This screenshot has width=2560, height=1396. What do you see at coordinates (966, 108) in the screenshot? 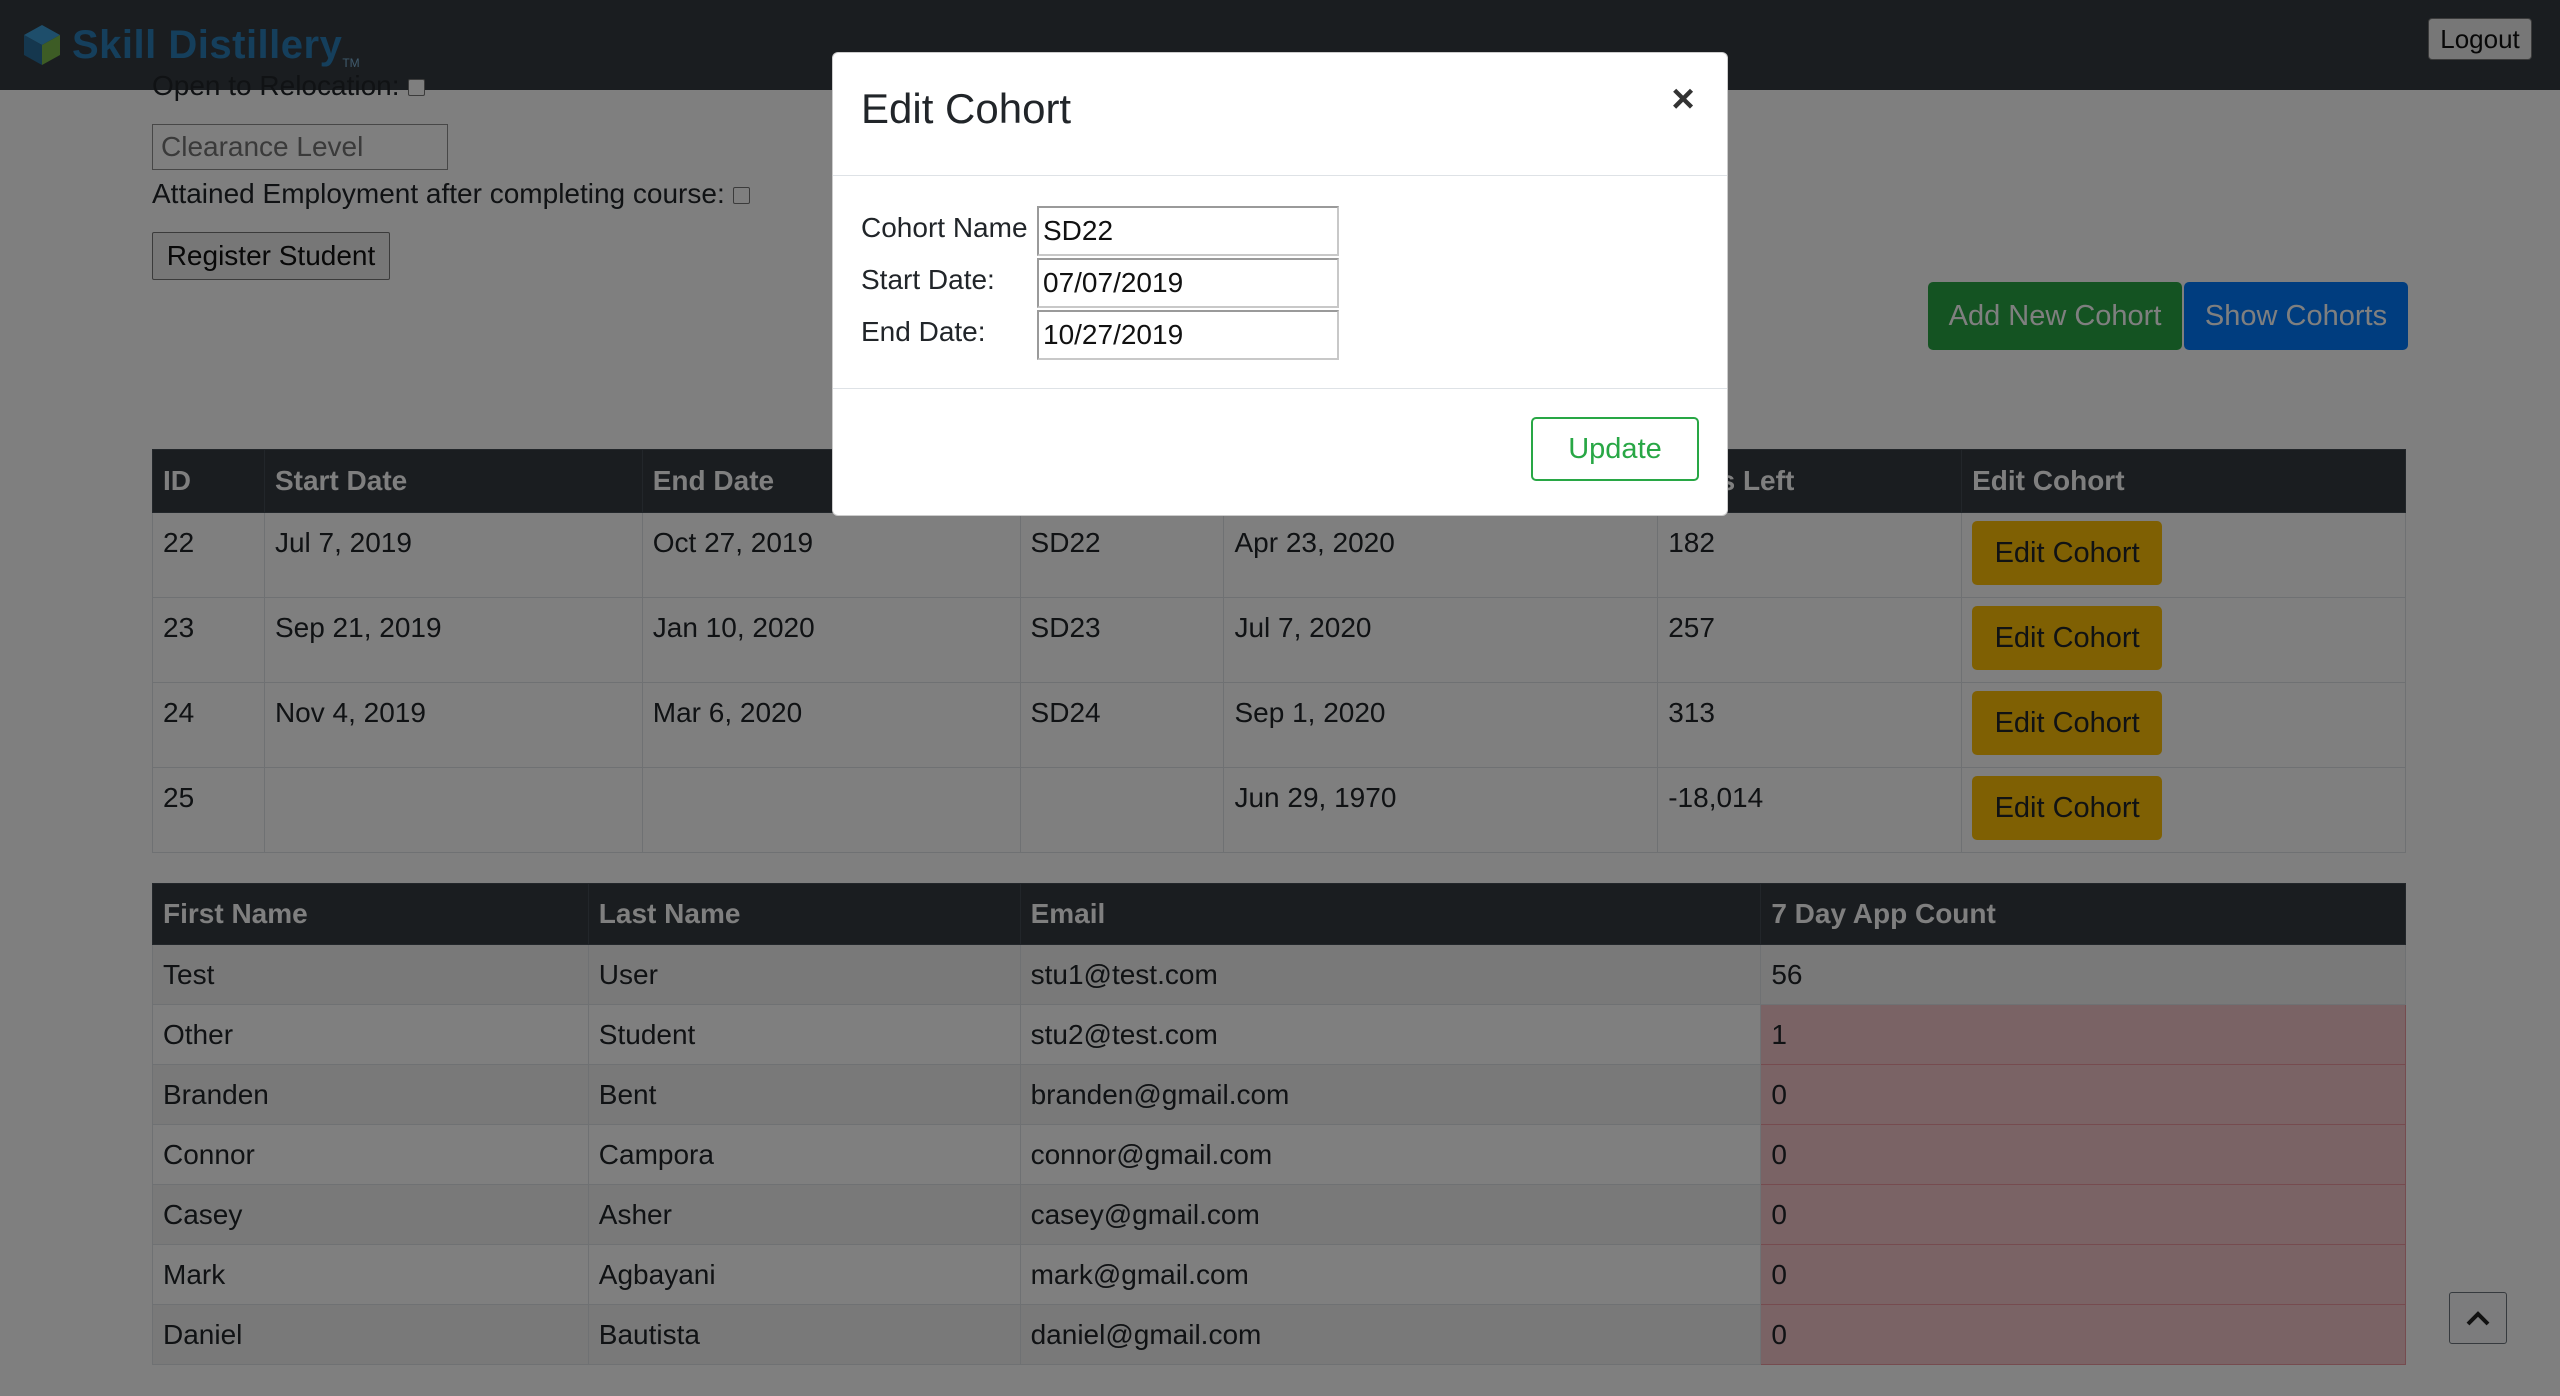
I see `modal-title: Edit Cohort` at bounding box center [966, 108].